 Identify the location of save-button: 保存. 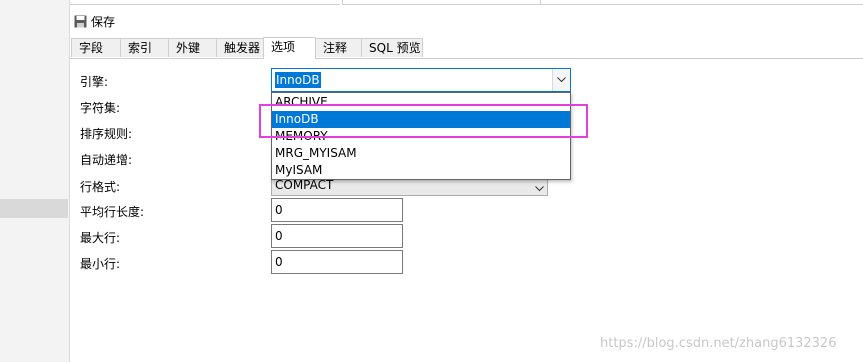
(103, 21).